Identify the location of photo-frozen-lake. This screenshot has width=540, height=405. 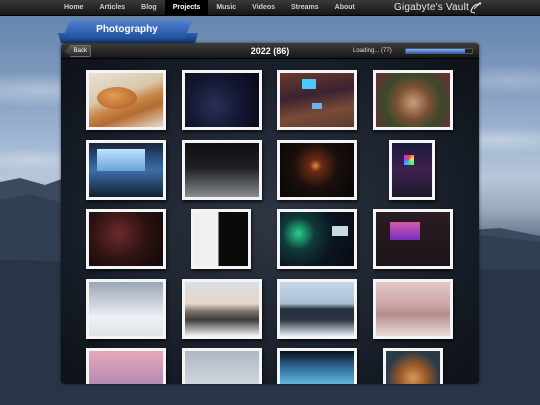
(222, 366).